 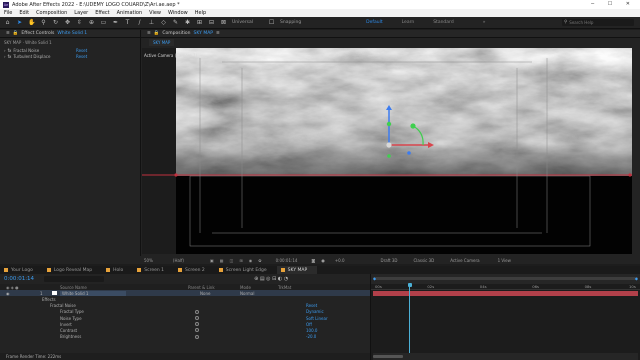 I want to click on prop-value: -20.0, so click(x=311, y=336).